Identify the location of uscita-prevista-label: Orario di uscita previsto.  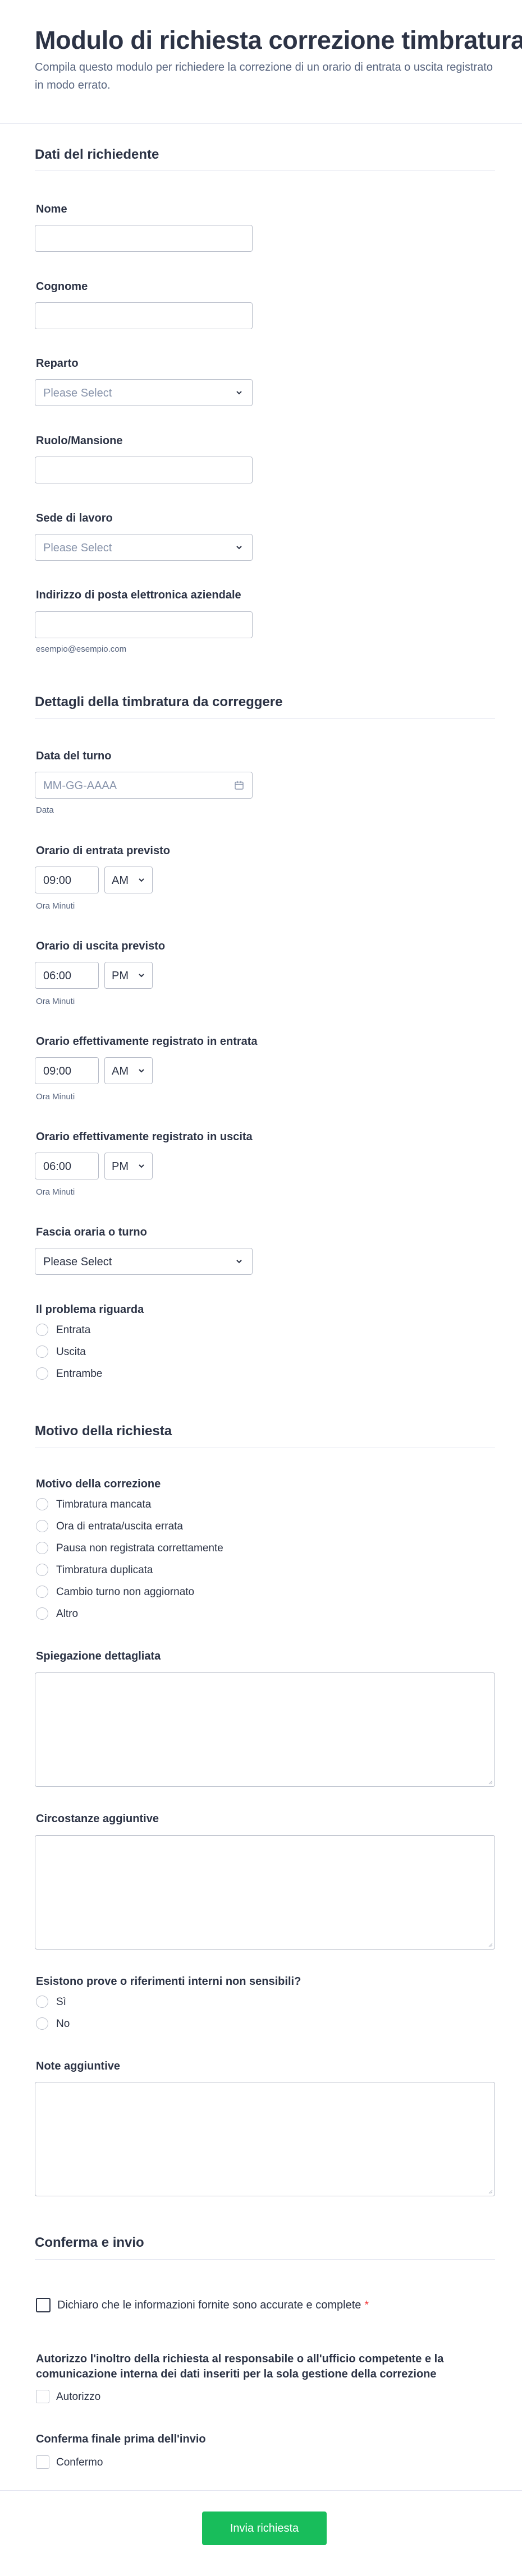
(101, 946).